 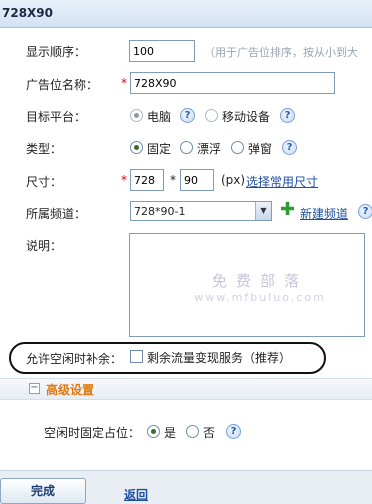 What do you see at coordinates (219, 358) in the screenshot?
I see `idle-fill-checkbox-label: 剩余流量变现服务（推荐）` at bounding box center [219, 358].